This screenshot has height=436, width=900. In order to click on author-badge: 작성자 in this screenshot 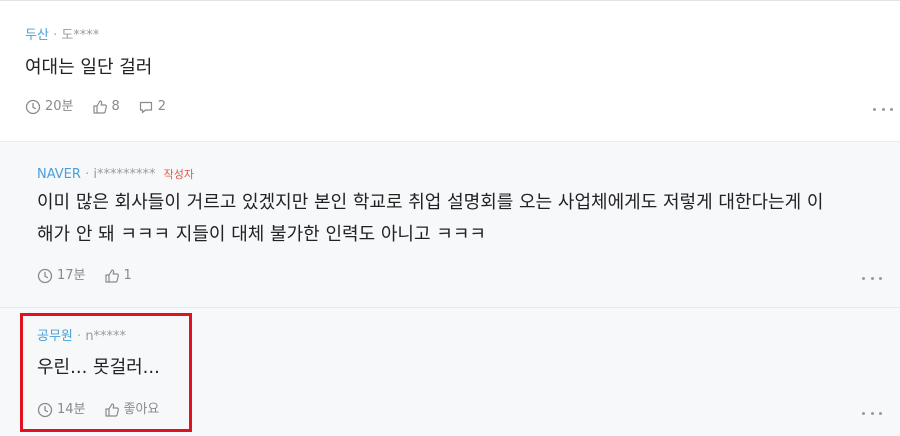, I will do `click(178, 174)`.